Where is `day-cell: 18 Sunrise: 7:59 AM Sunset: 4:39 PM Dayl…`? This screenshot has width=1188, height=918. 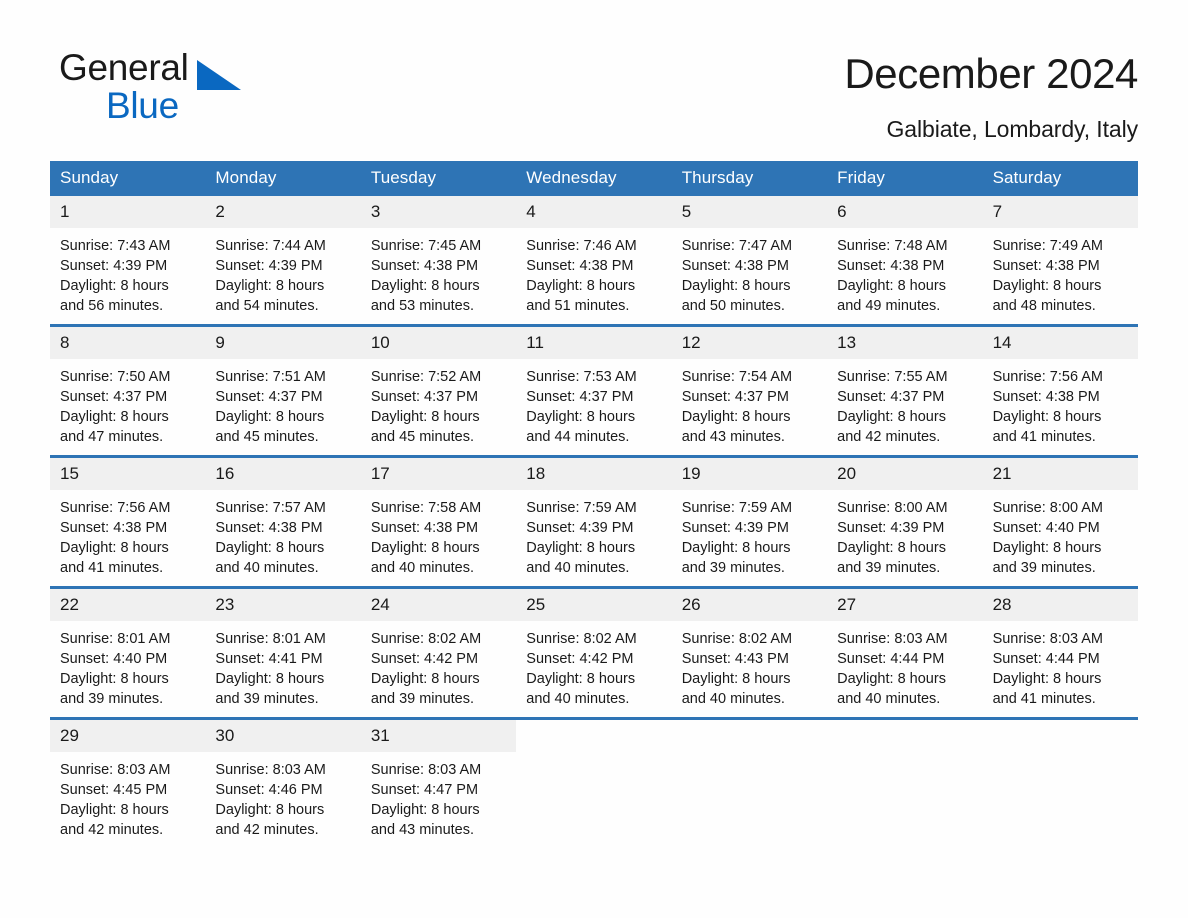
day-cell: 18 Sunrise: 7:59 AM Sunset: 4:39 PM Dayl… is located at coordinates (594, 518).